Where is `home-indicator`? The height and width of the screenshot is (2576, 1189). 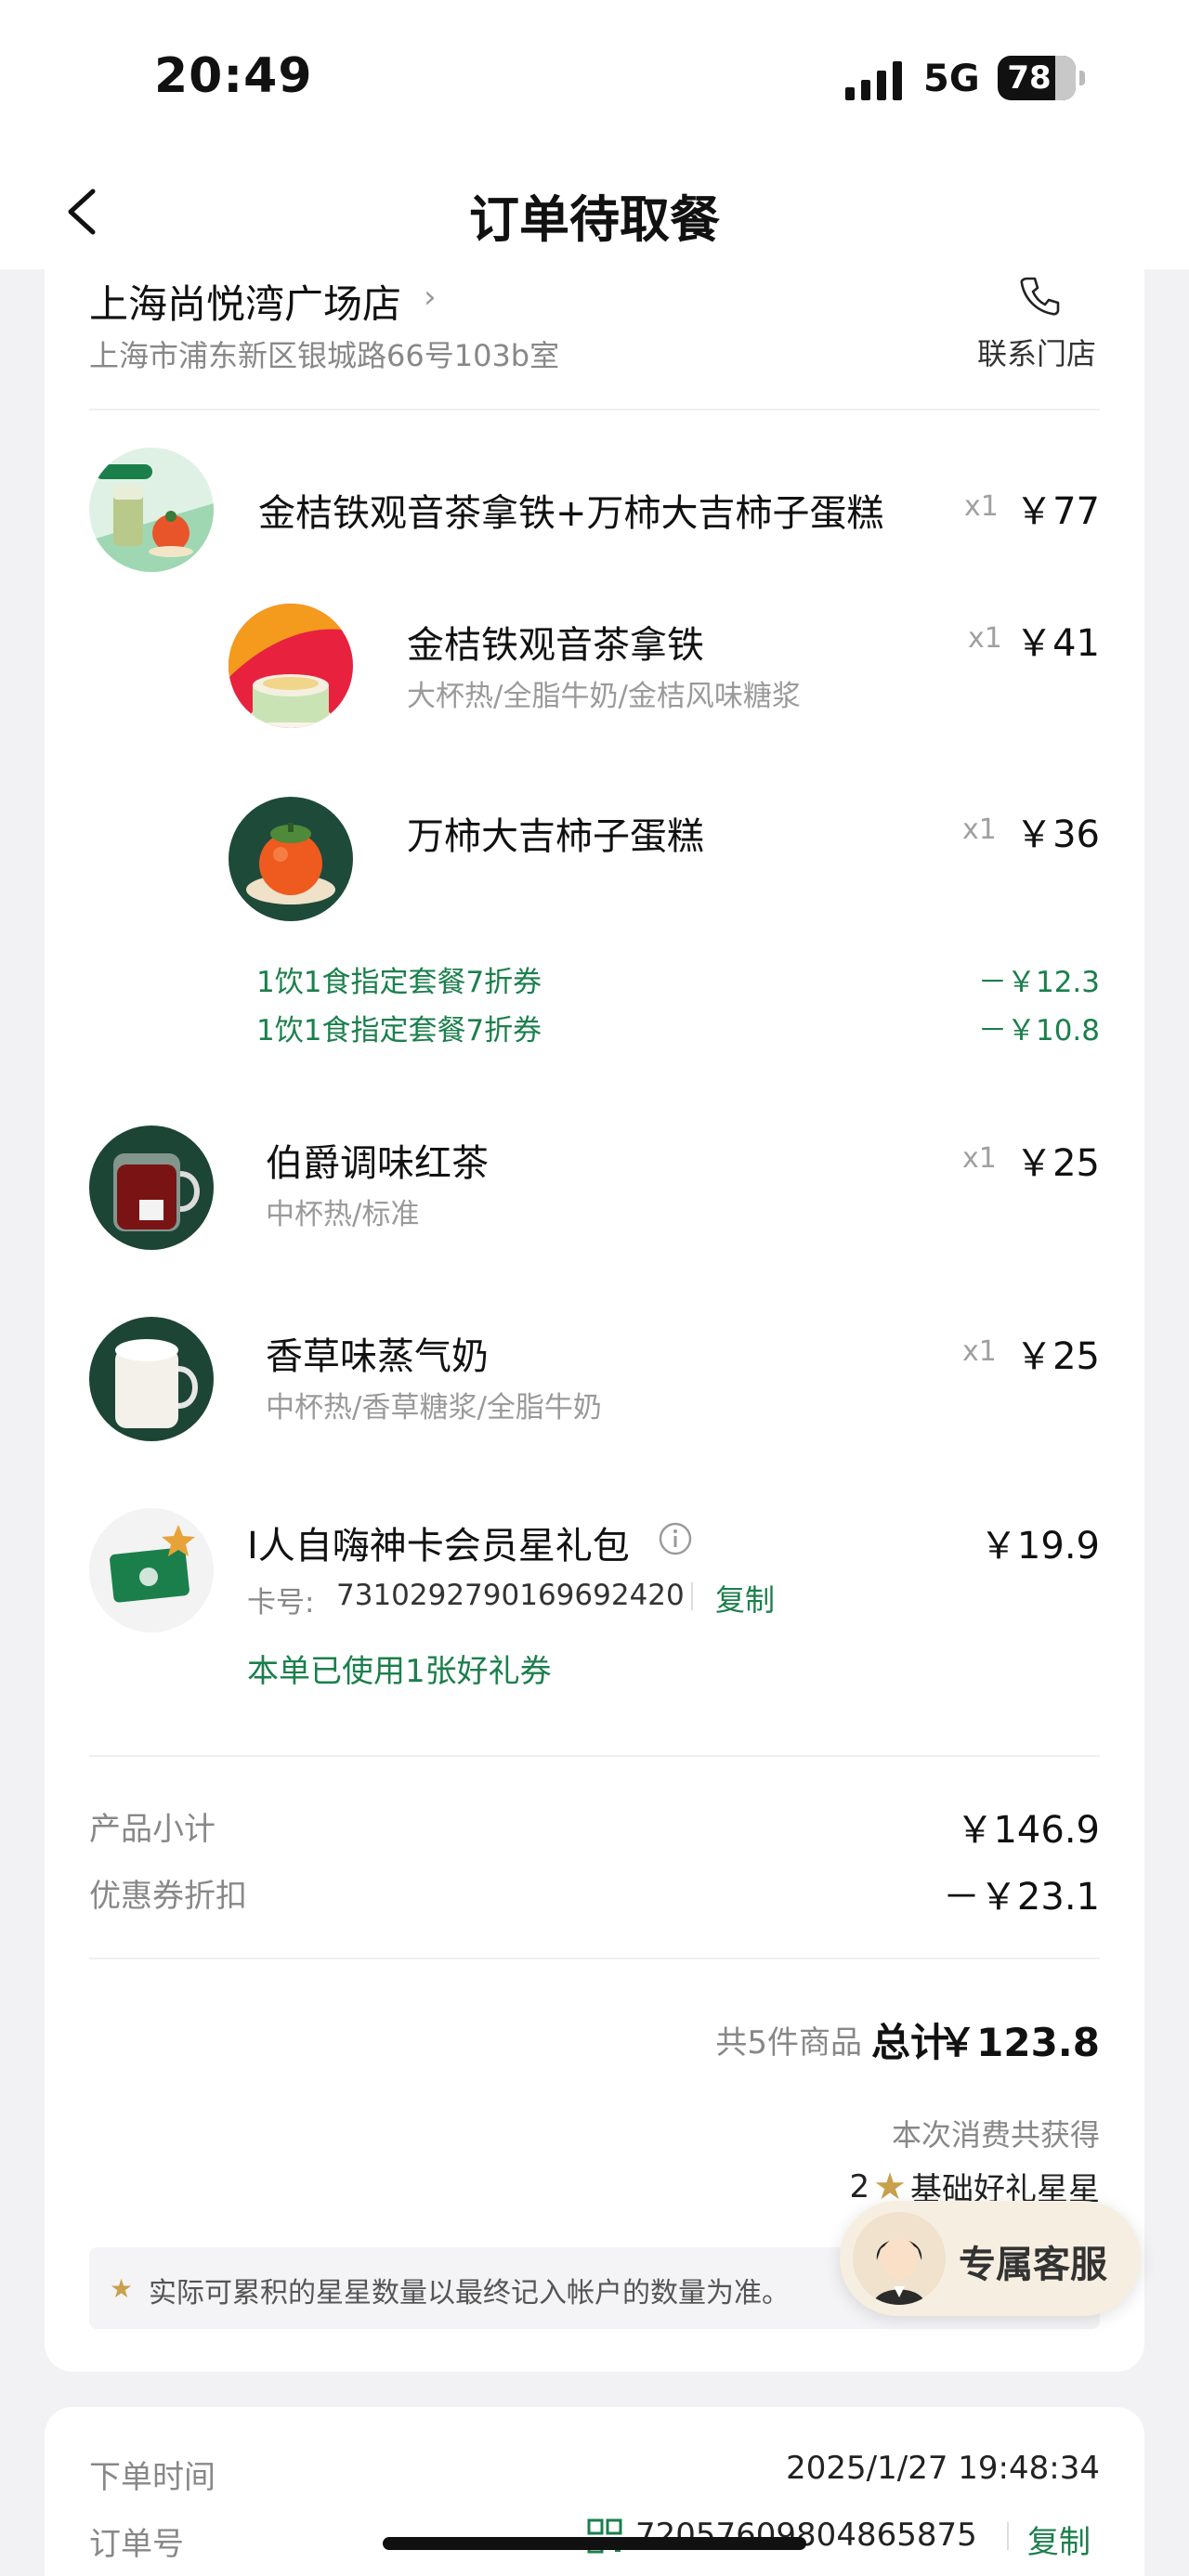 home-indicator is located at coordinates (594, 2543).